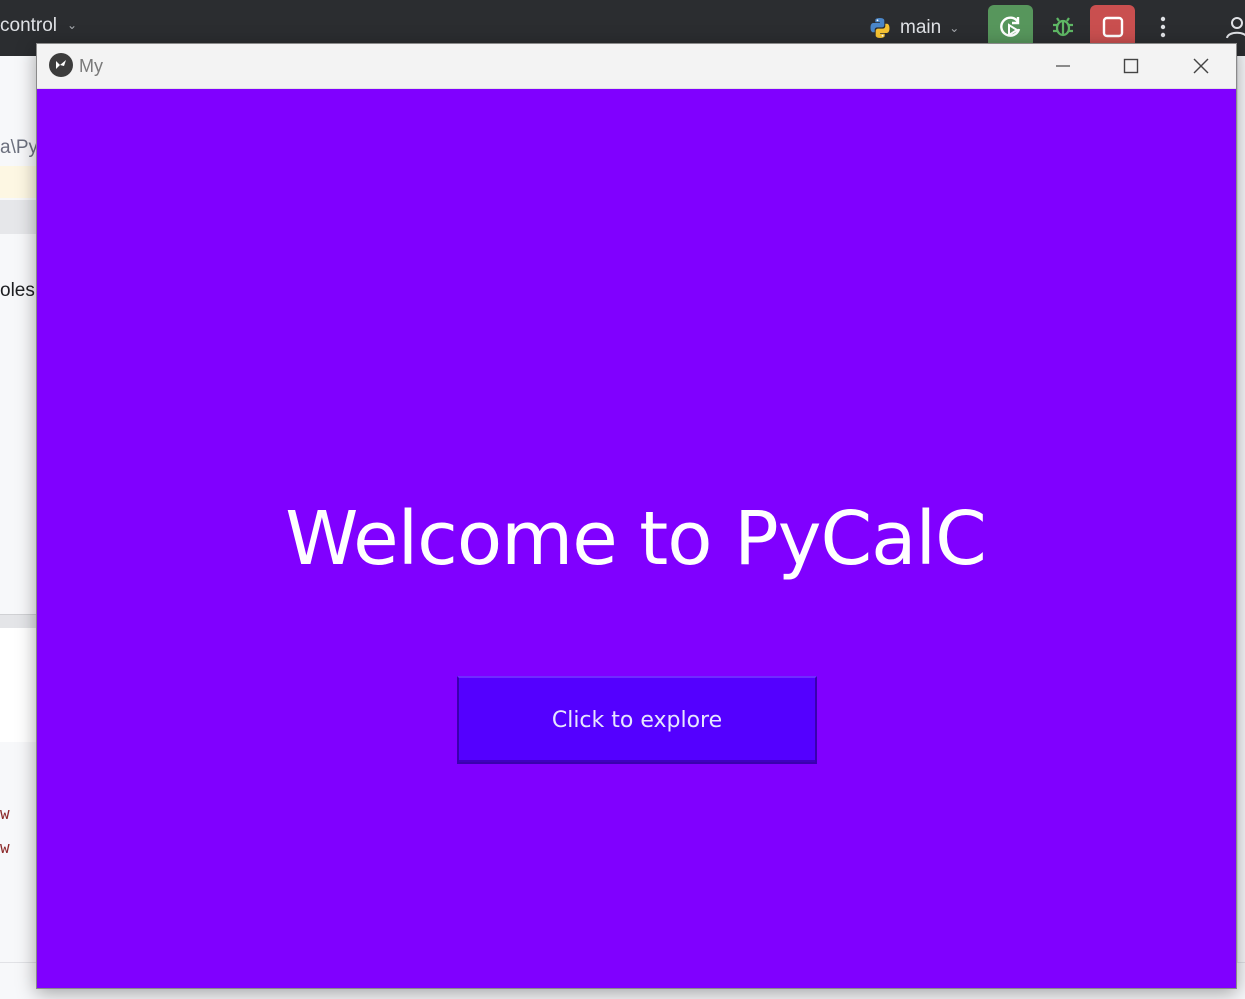  Describe the element at coordinates (18, 685) in the screenshot. I see `console-area` at that location.